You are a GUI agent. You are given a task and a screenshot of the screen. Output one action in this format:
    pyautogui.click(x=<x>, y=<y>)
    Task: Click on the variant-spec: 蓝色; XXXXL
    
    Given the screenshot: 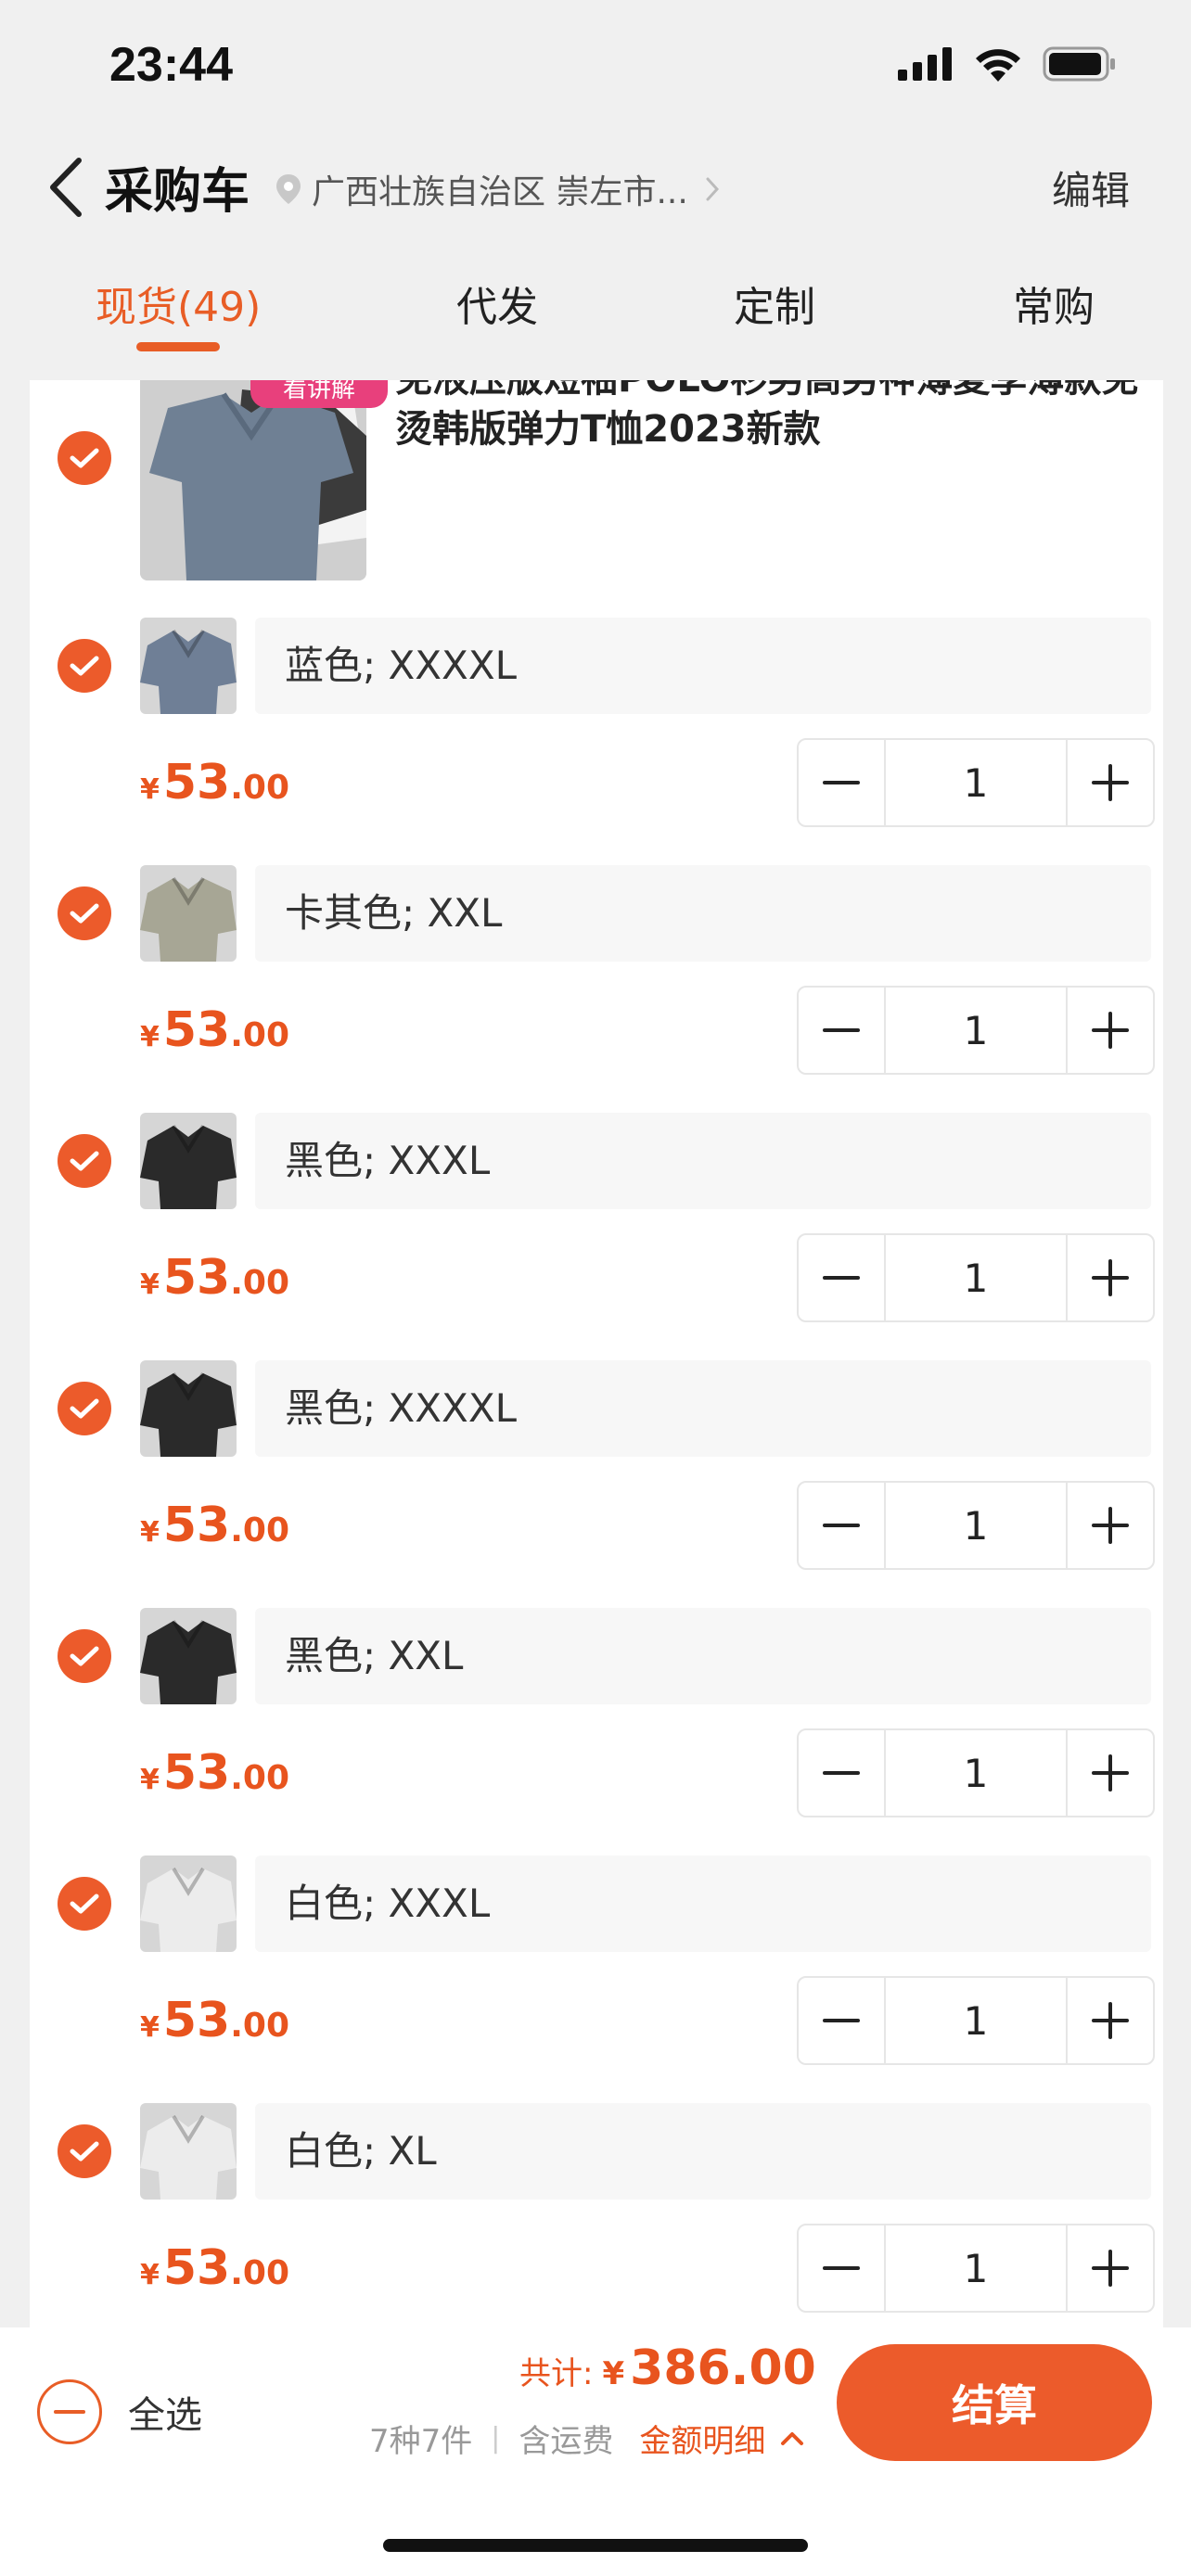 What is the action you would take?
    pyautogui.click(x=703, y=666)
    